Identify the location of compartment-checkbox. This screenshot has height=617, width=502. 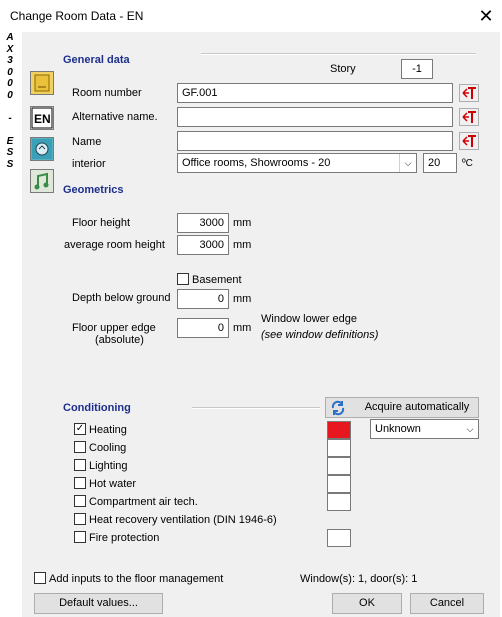
(80, 501).